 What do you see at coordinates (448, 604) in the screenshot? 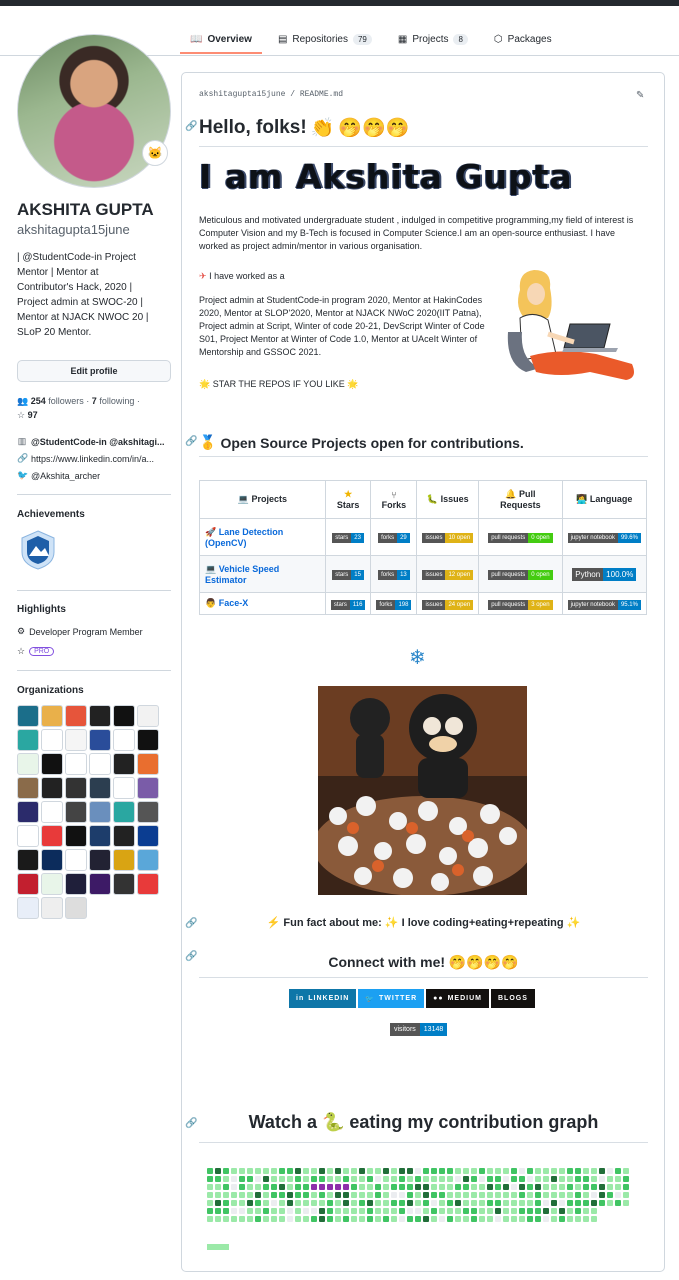
I see `issues-shield: issues 24 open` at bounding box center [448, 604].